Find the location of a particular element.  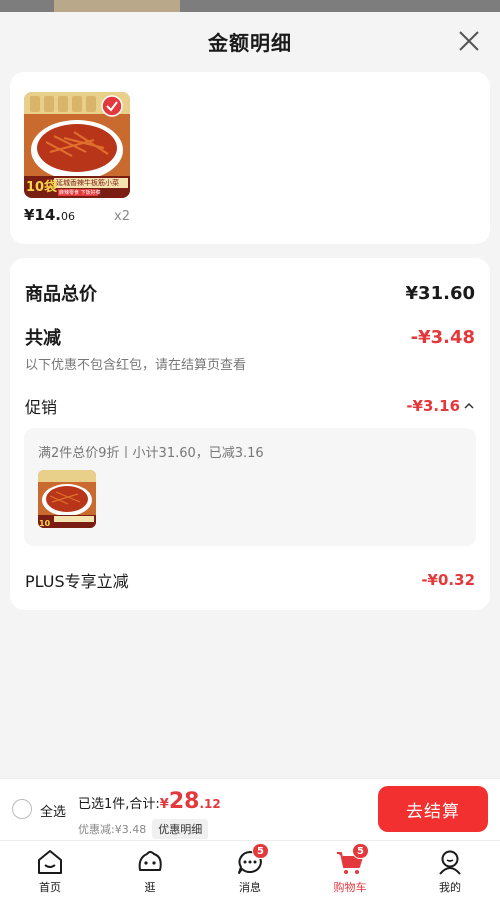

tab-label: 首页 is located at coordinates (50, 887).